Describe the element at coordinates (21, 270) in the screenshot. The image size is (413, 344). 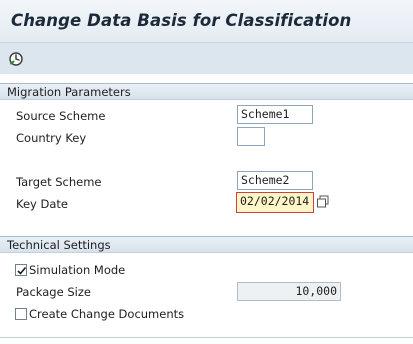
I see `simulation-mode-checkbox` at that location.